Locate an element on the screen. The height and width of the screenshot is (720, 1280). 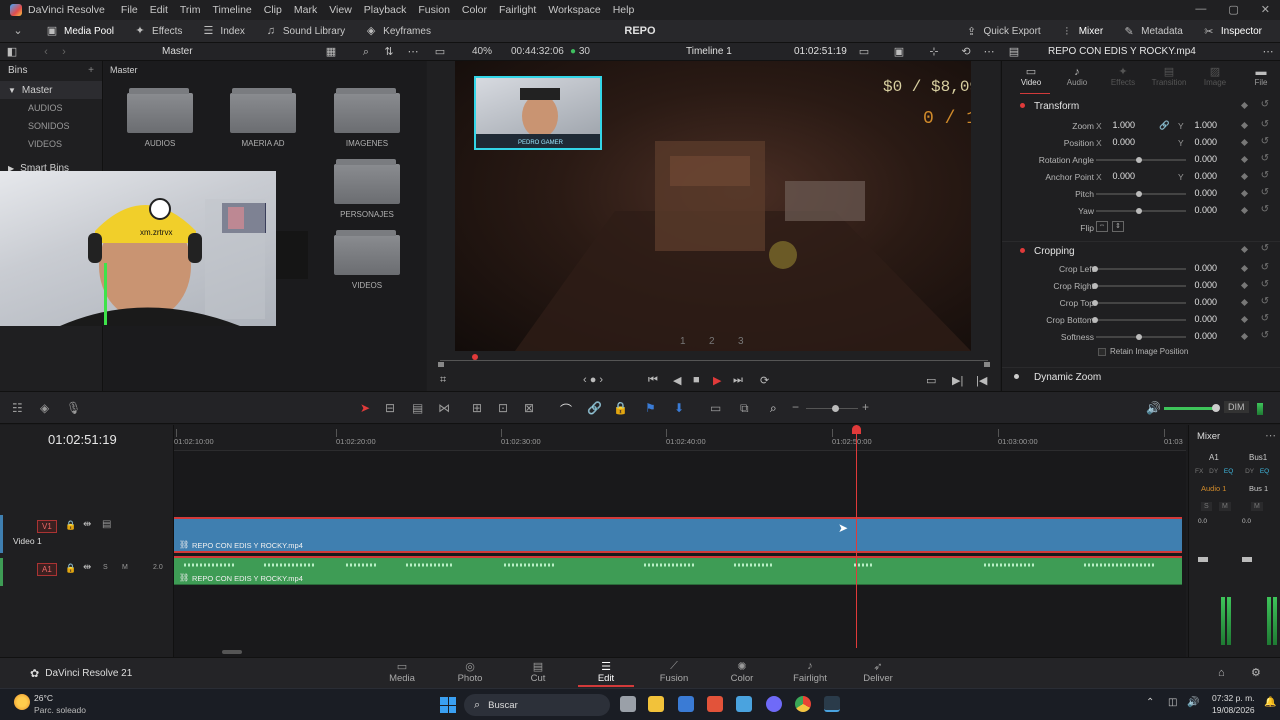
a1-lock-icon: 🔒 is located at coordinates (70, 568).